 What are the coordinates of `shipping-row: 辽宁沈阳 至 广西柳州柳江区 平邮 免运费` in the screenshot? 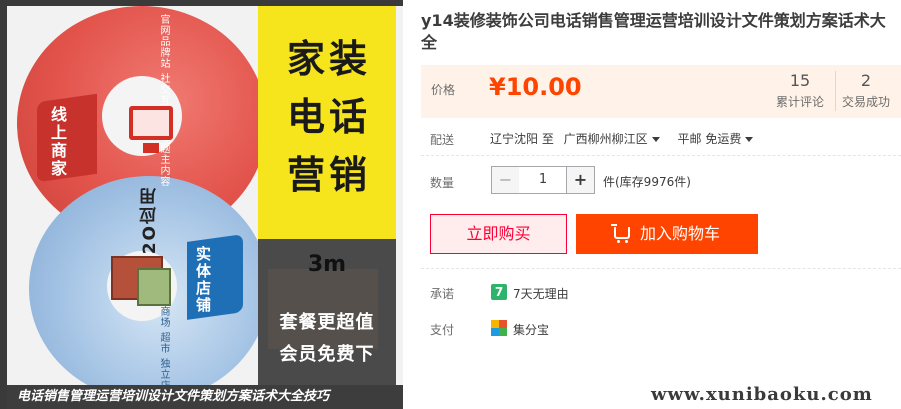 It's located at (622, 138).